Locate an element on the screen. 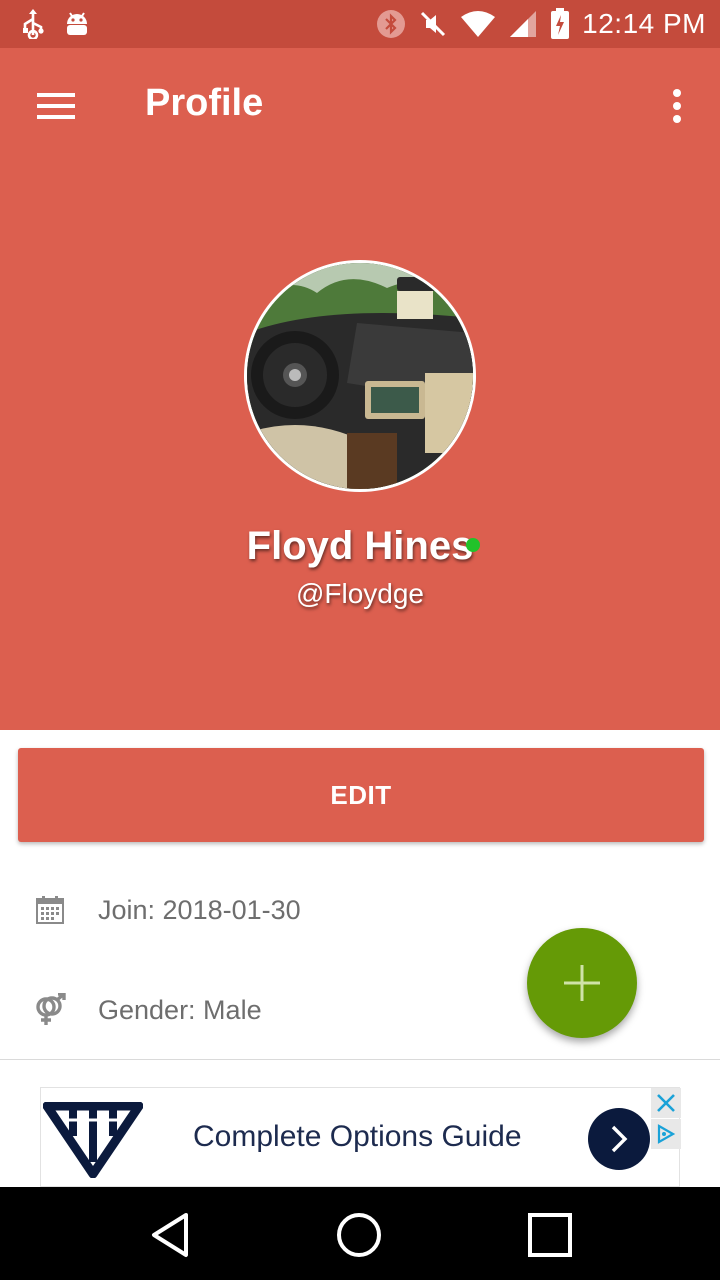 This screenshot has height=1280, width=720. hamburger-menu-icon is located at coordinates (56, 106).